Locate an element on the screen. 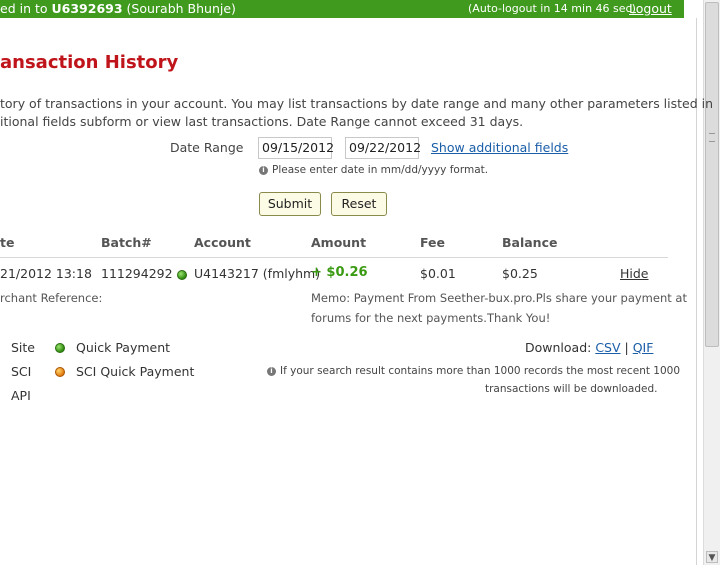  csv-download-link: CSV is located at coordinates (607, 347).